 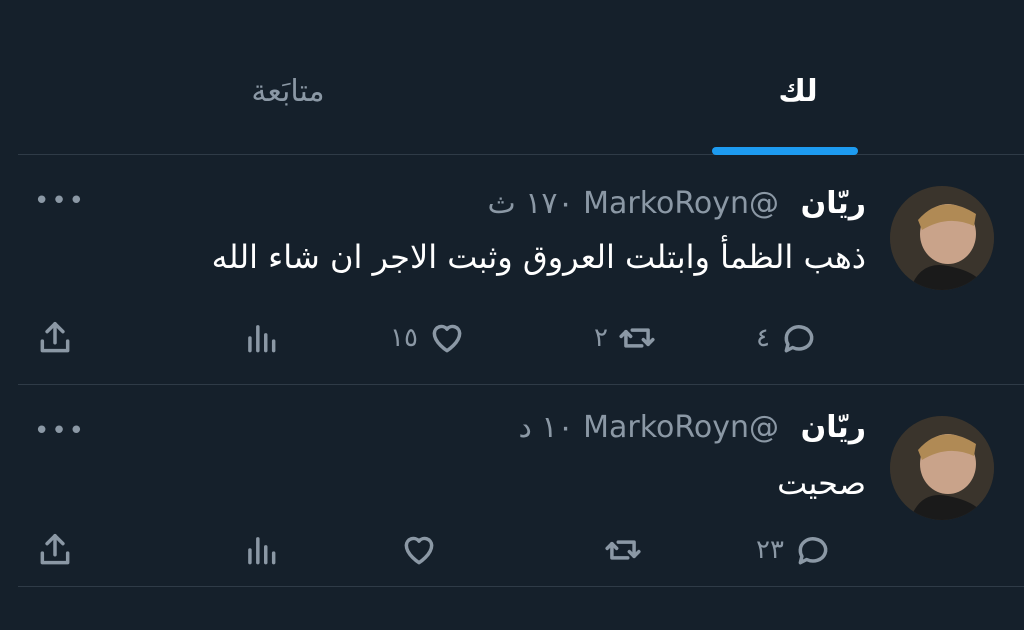 I want to click on like-button, so click(x=414, y=550).